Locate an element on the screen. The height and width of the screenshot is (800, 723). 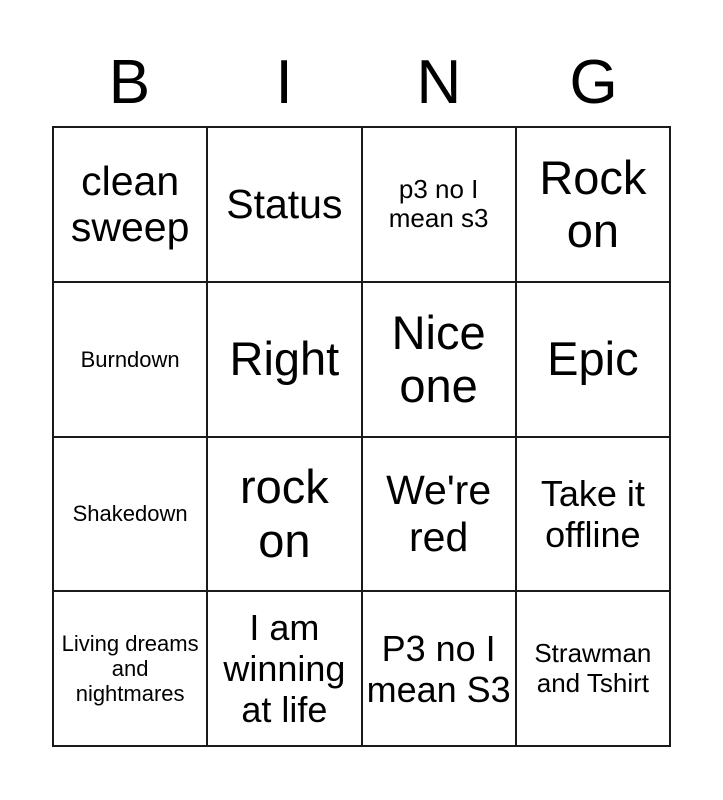
bingo-cell-label: Nice one is located at coordinates (438, 359).